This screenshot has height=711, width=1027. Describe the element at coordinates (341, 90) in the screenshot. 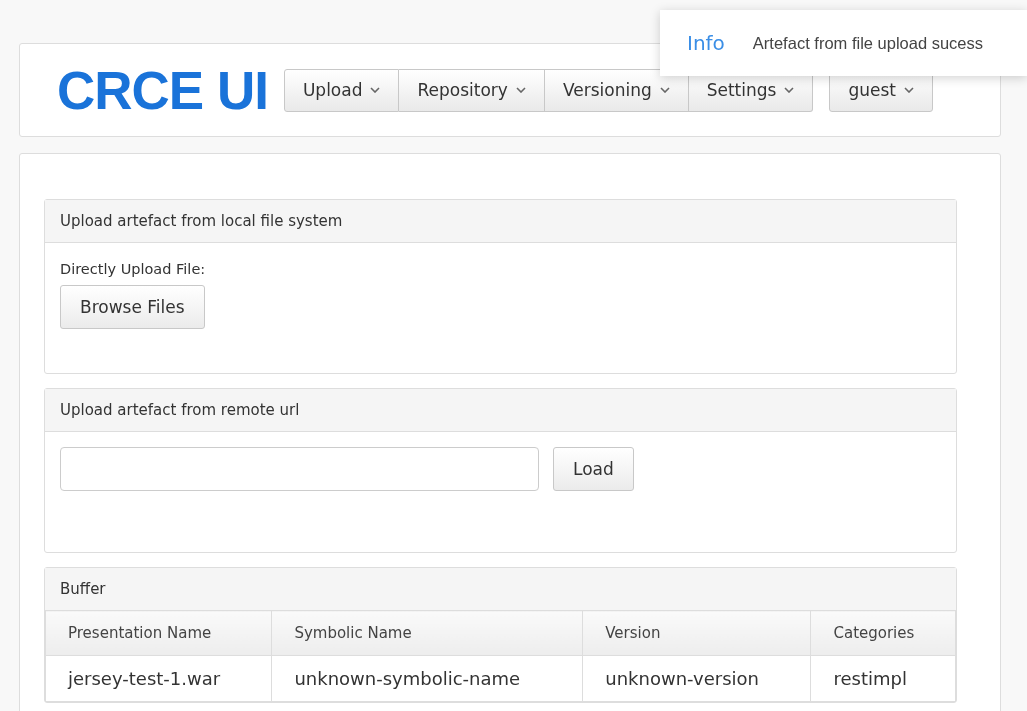

I see `nav-menu-button: Upload` at that location.